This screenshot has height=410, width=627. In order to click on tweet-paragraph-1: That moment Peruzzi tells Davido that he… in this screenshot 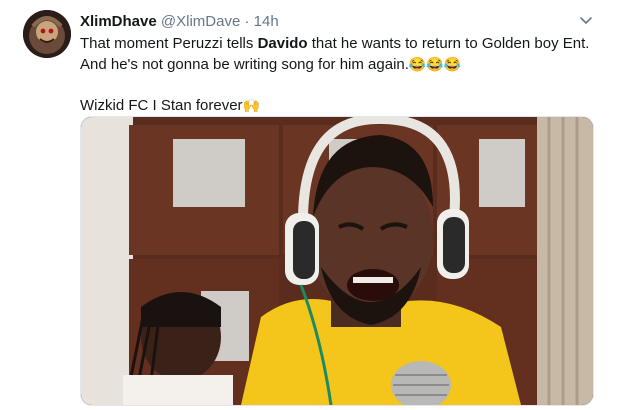, I will do `click(340, 54)`.